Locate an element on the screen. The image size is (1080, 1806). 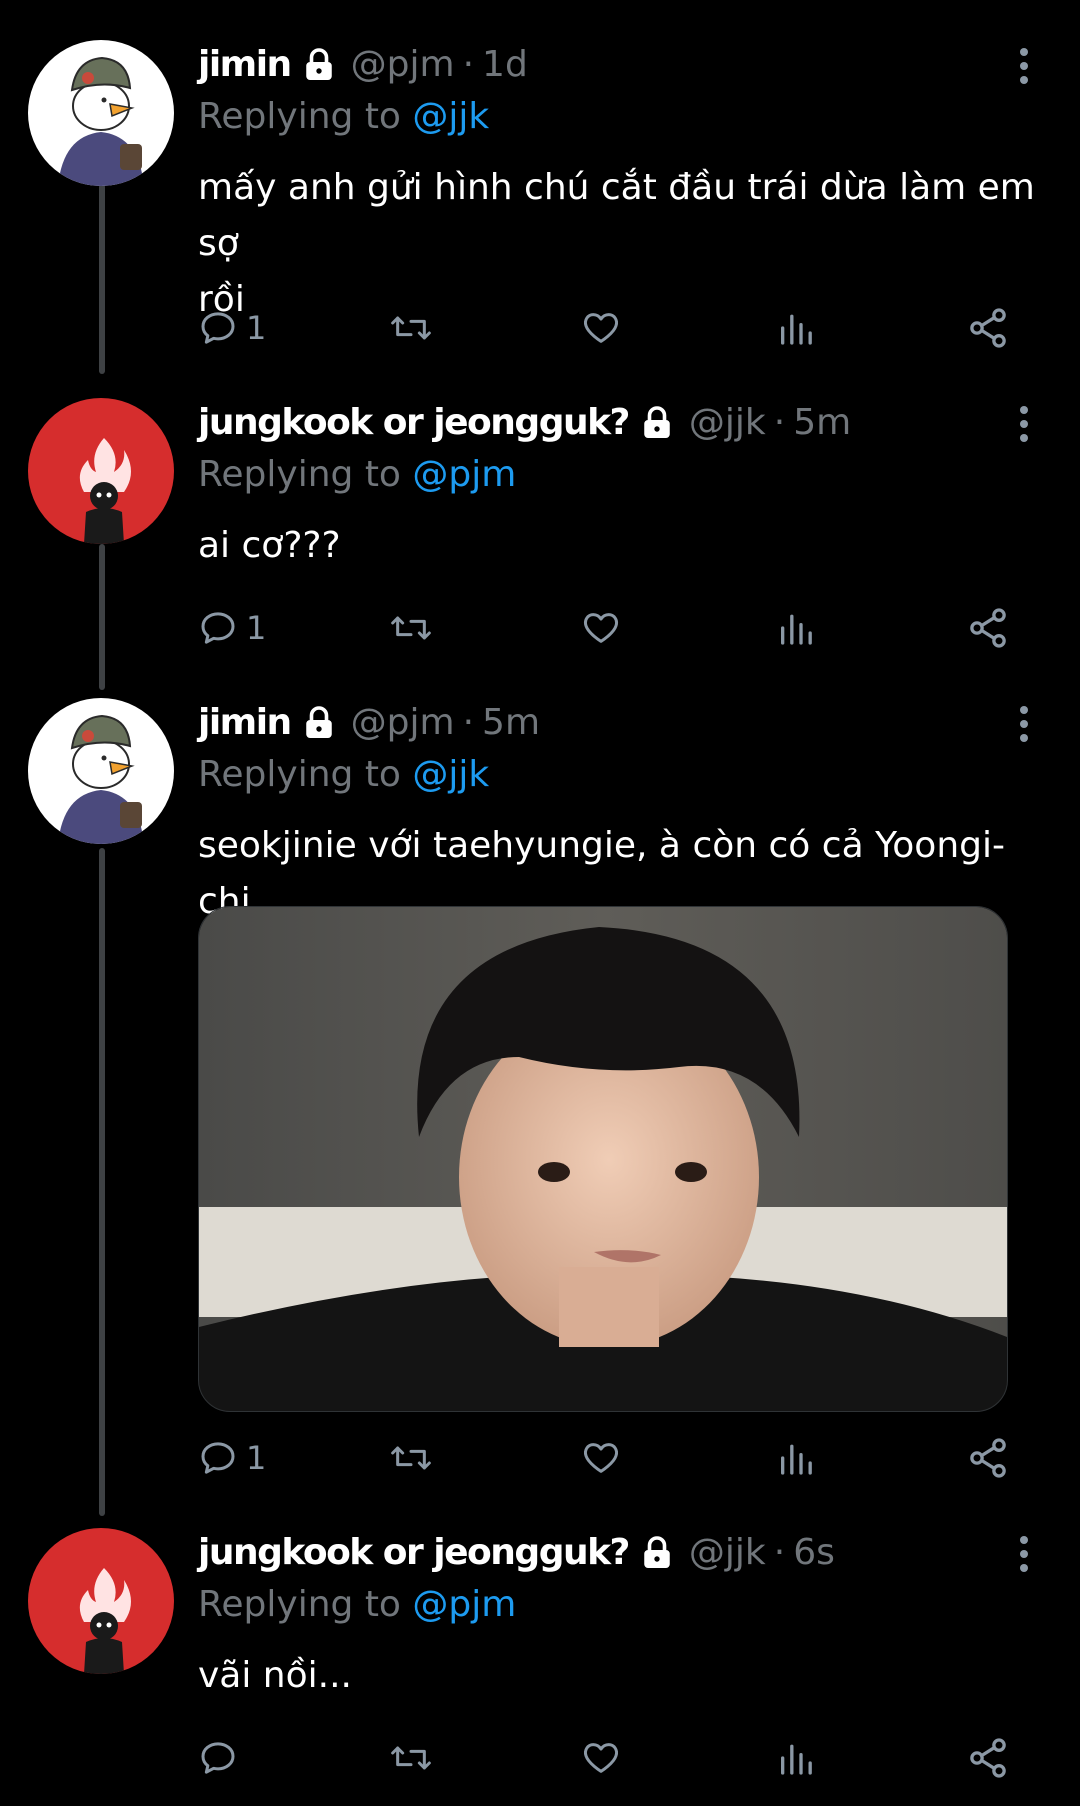
tweet-actions is located at coordinates (608, 1758).